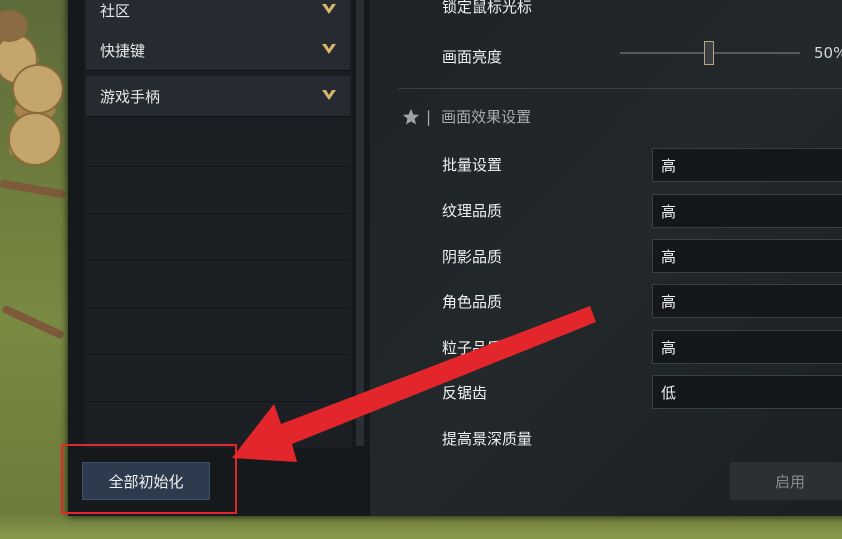  What do you see at coordinates (747, 165) in the screenshot?
I see `batch-quality-select: 高` at bounding box center [747, 165].